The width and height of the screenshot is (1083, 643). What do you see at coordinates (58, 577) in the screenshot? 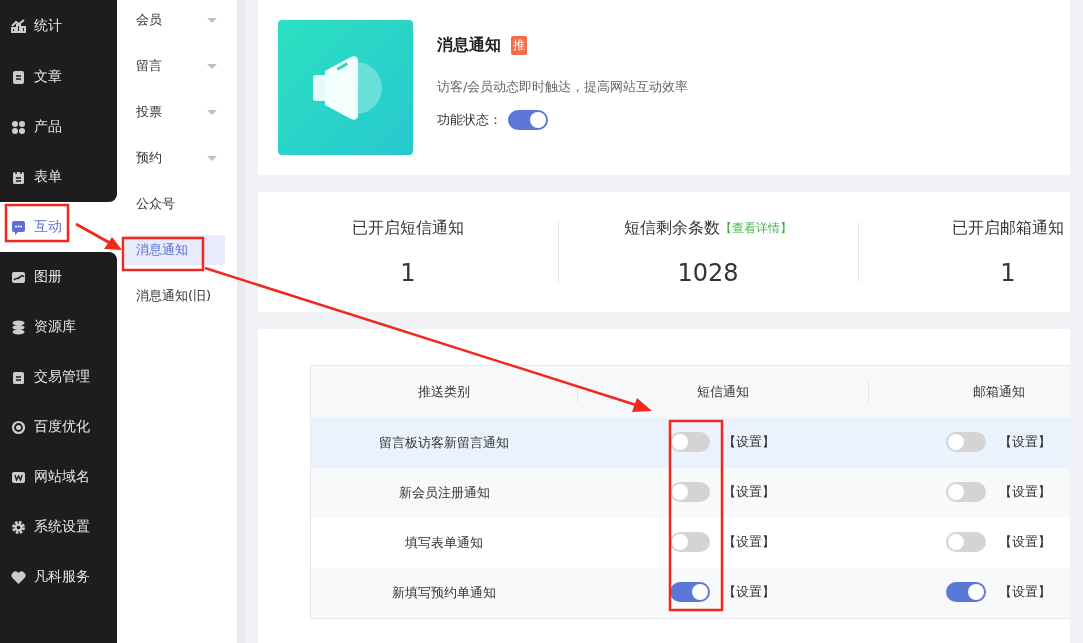
I see `sidebar-item: 凡科服务` at bounding box center [58, 577].